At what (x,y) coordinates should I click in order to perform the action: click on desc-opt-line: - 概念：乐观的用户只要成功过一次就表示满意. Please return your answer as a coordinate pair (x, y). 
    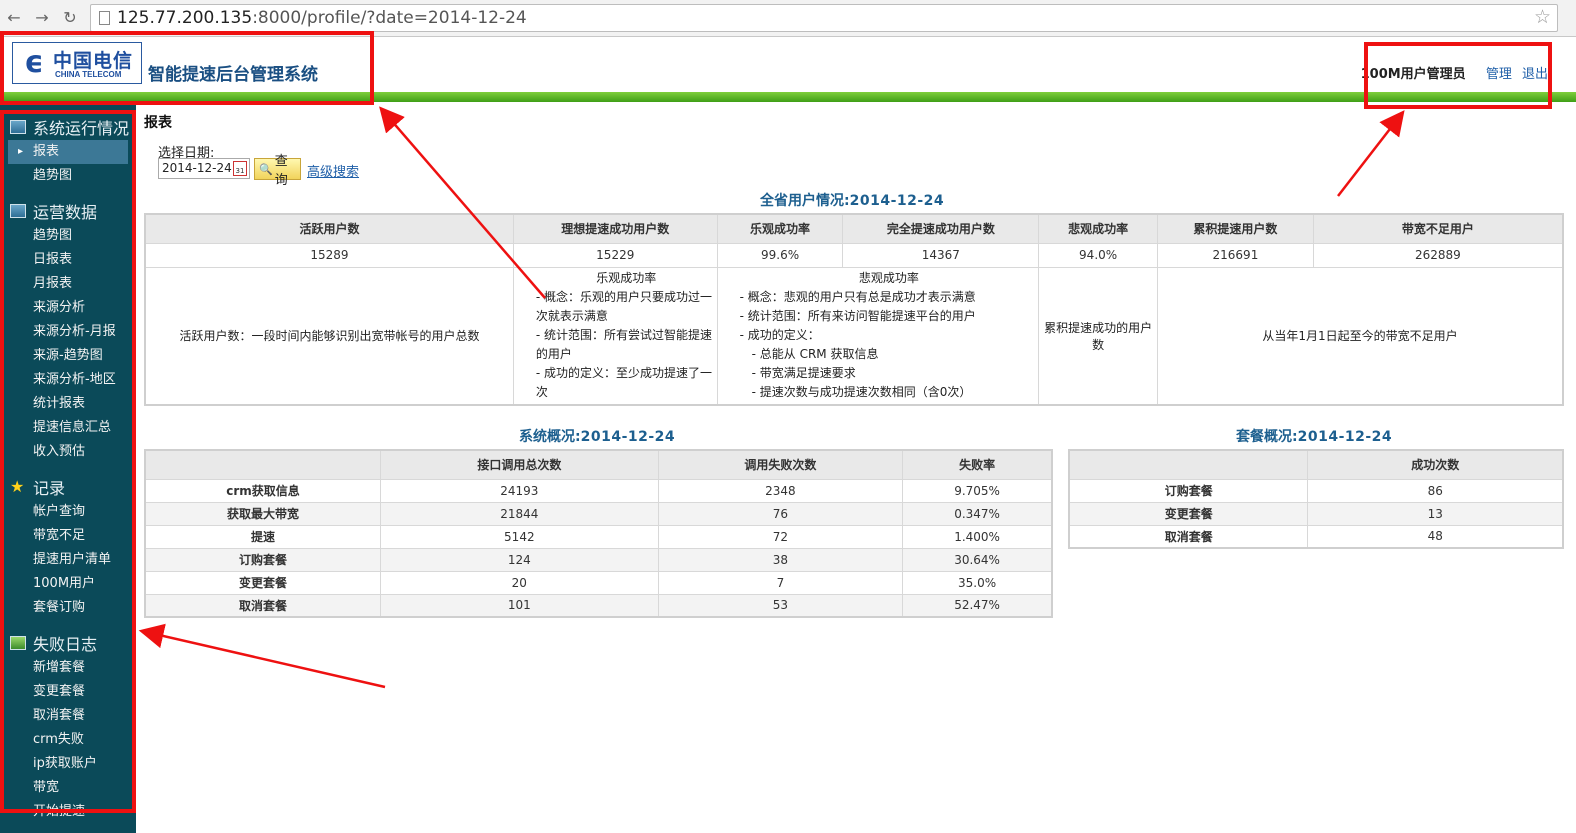
    Looking at the image, I should click on (624, 307).